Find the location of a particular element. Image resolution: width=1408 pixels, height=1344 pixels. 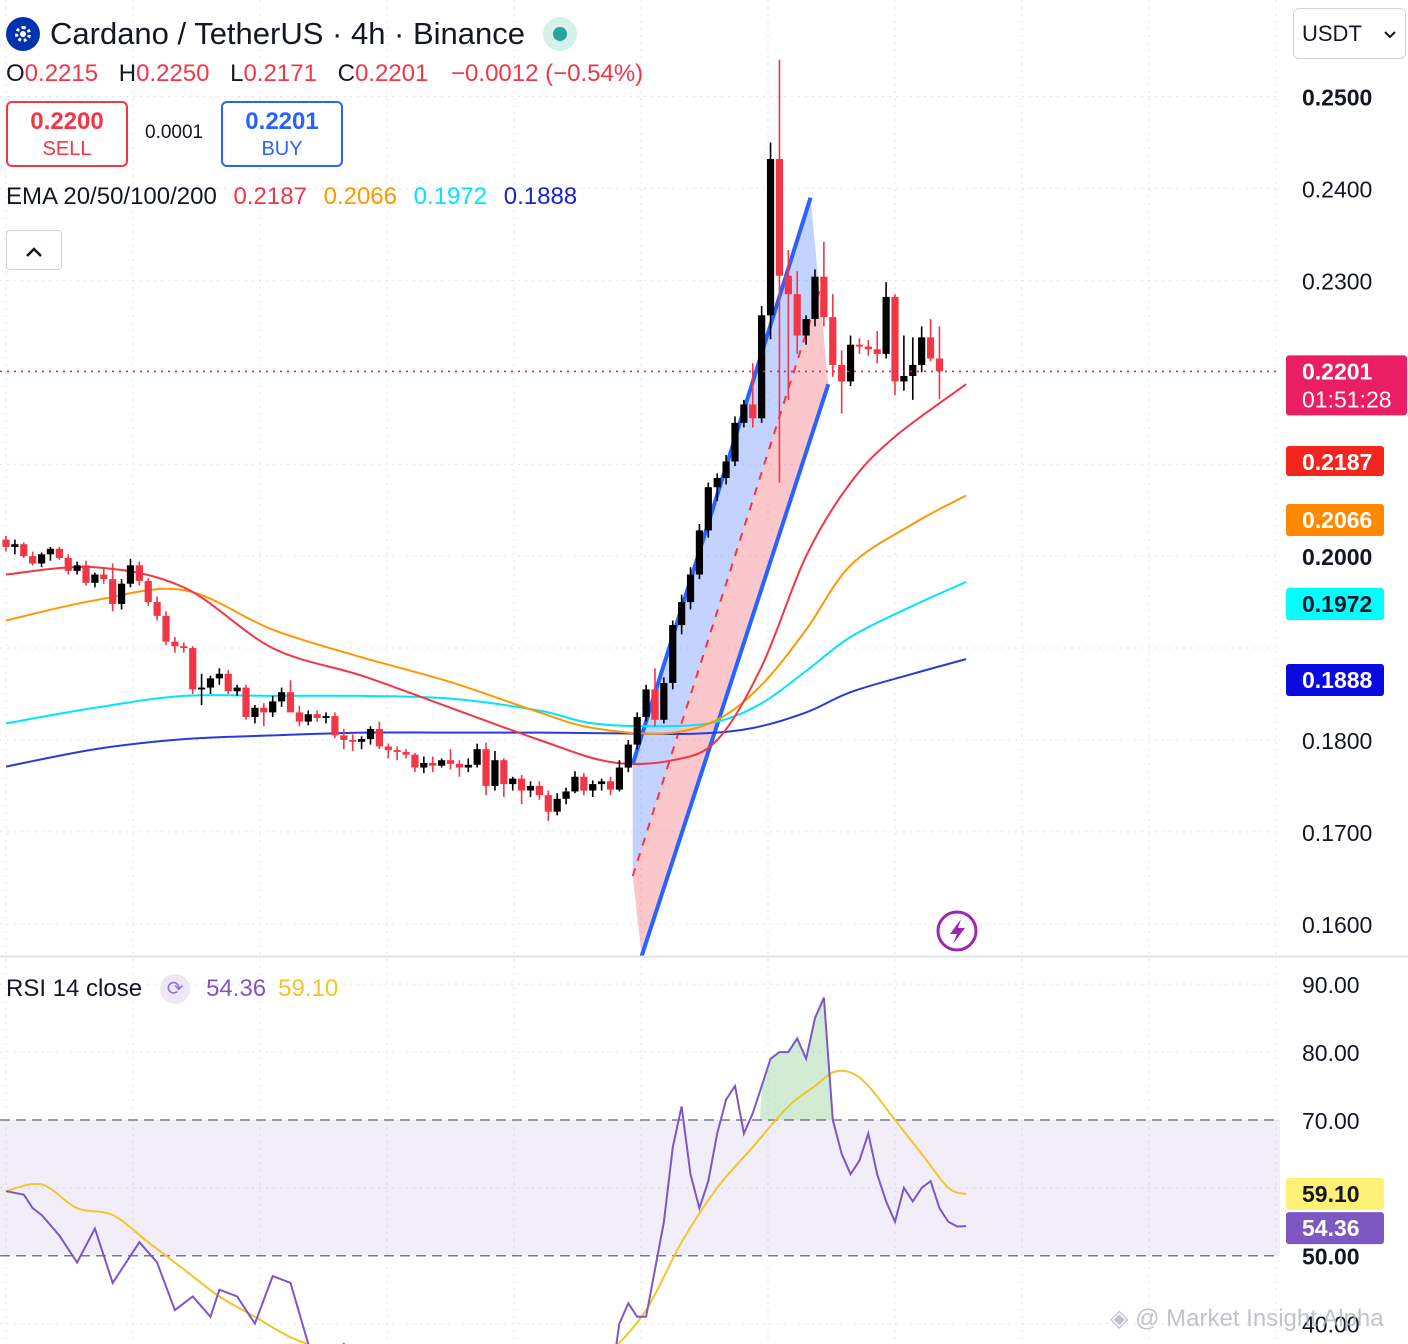

change-value: −0.0012 (−0.54%) is located at coordinates (547, 73).